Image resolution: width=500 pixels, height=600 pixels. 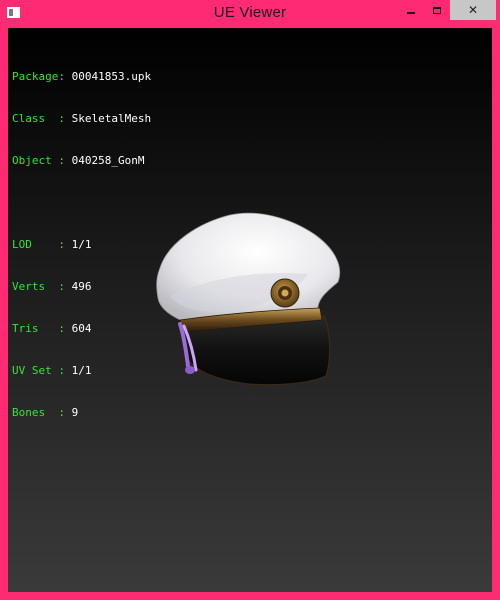 I want to click on info-row-verts: Verts : 496, so click(x=81, y=287).